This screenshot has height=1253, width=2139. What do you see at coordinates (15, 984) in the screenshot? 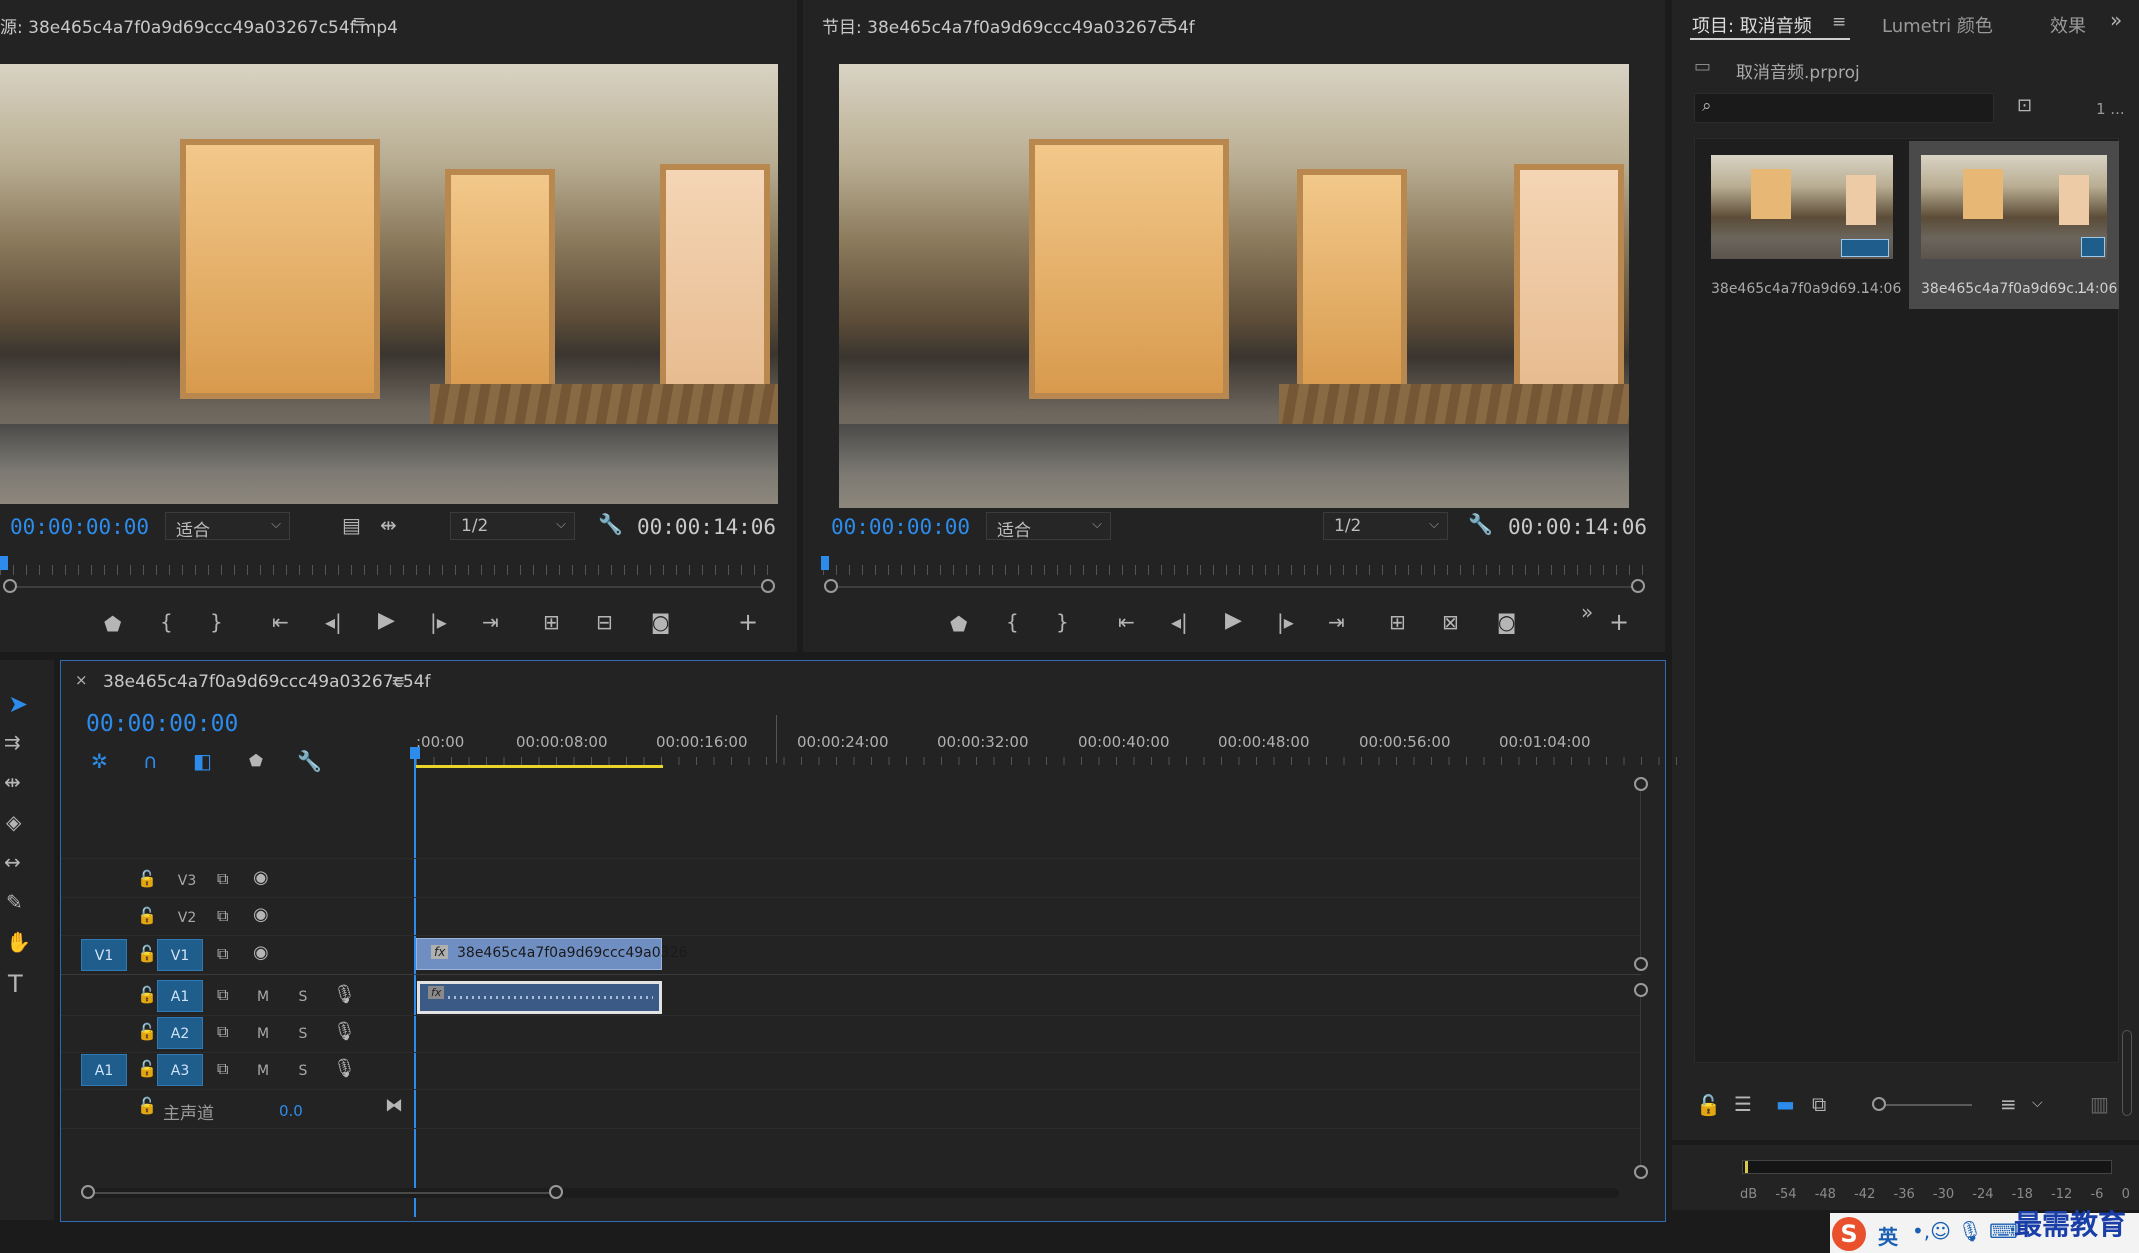
I see `type-tool-icon: T` at bounding box center [15, 984].